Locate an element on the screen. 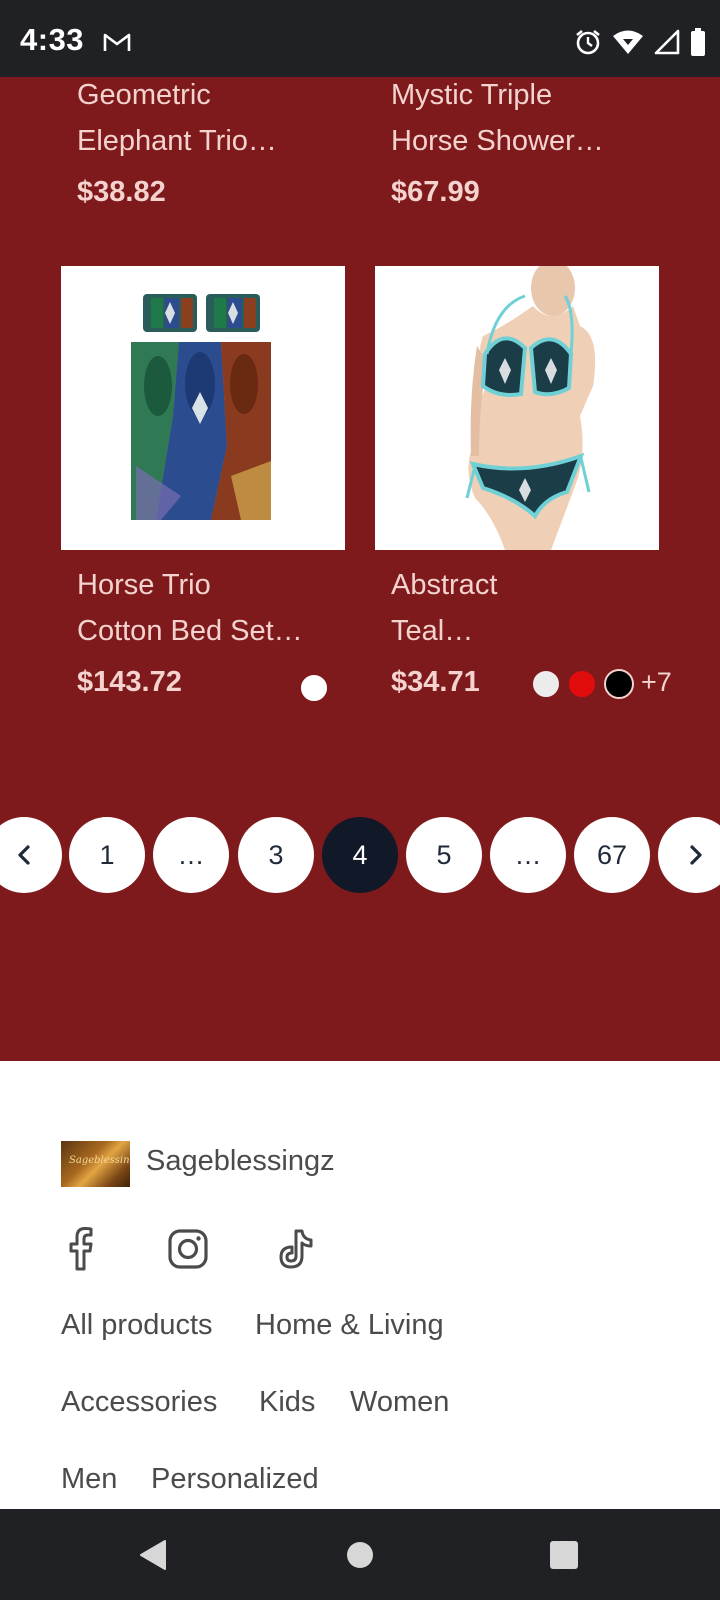  page-button-1: 1 is located at coordinates (107, 855).